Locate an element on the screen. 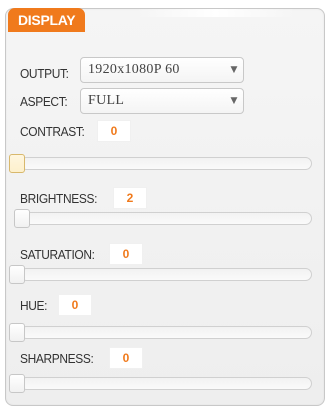 This screenshot has height=415, width=333. brightness-slider-track is located at coordinates (163, 218).